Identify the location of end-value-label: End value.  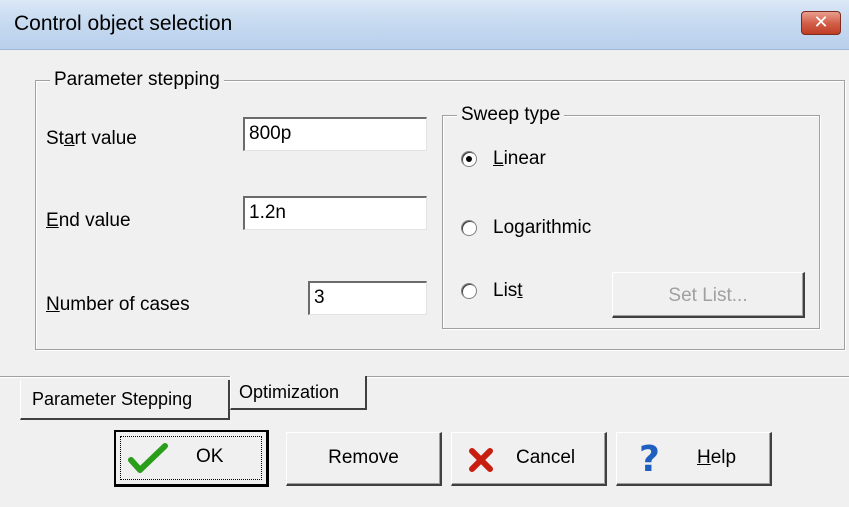
(88, 220).